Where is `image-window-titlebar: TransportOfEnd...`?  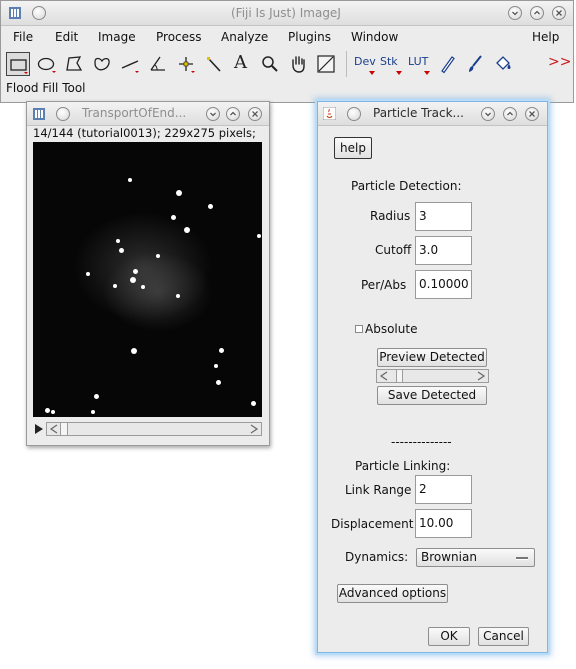 image-window-titlebar: TransportOfEnd... is located at coordinates (148, 114).